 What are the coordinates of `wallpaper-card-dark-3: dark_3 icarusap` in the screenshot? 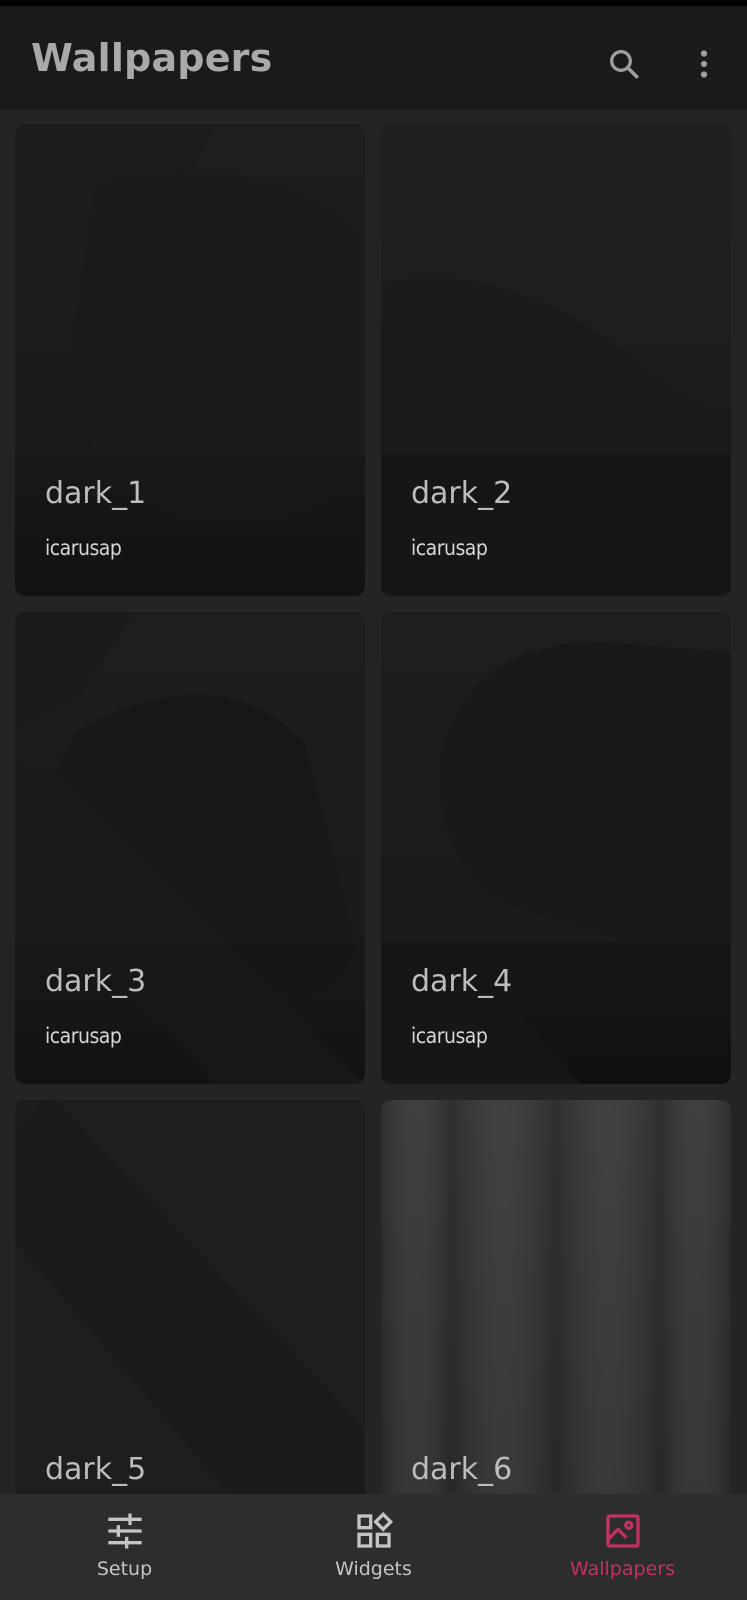 It's located at (190, 848).